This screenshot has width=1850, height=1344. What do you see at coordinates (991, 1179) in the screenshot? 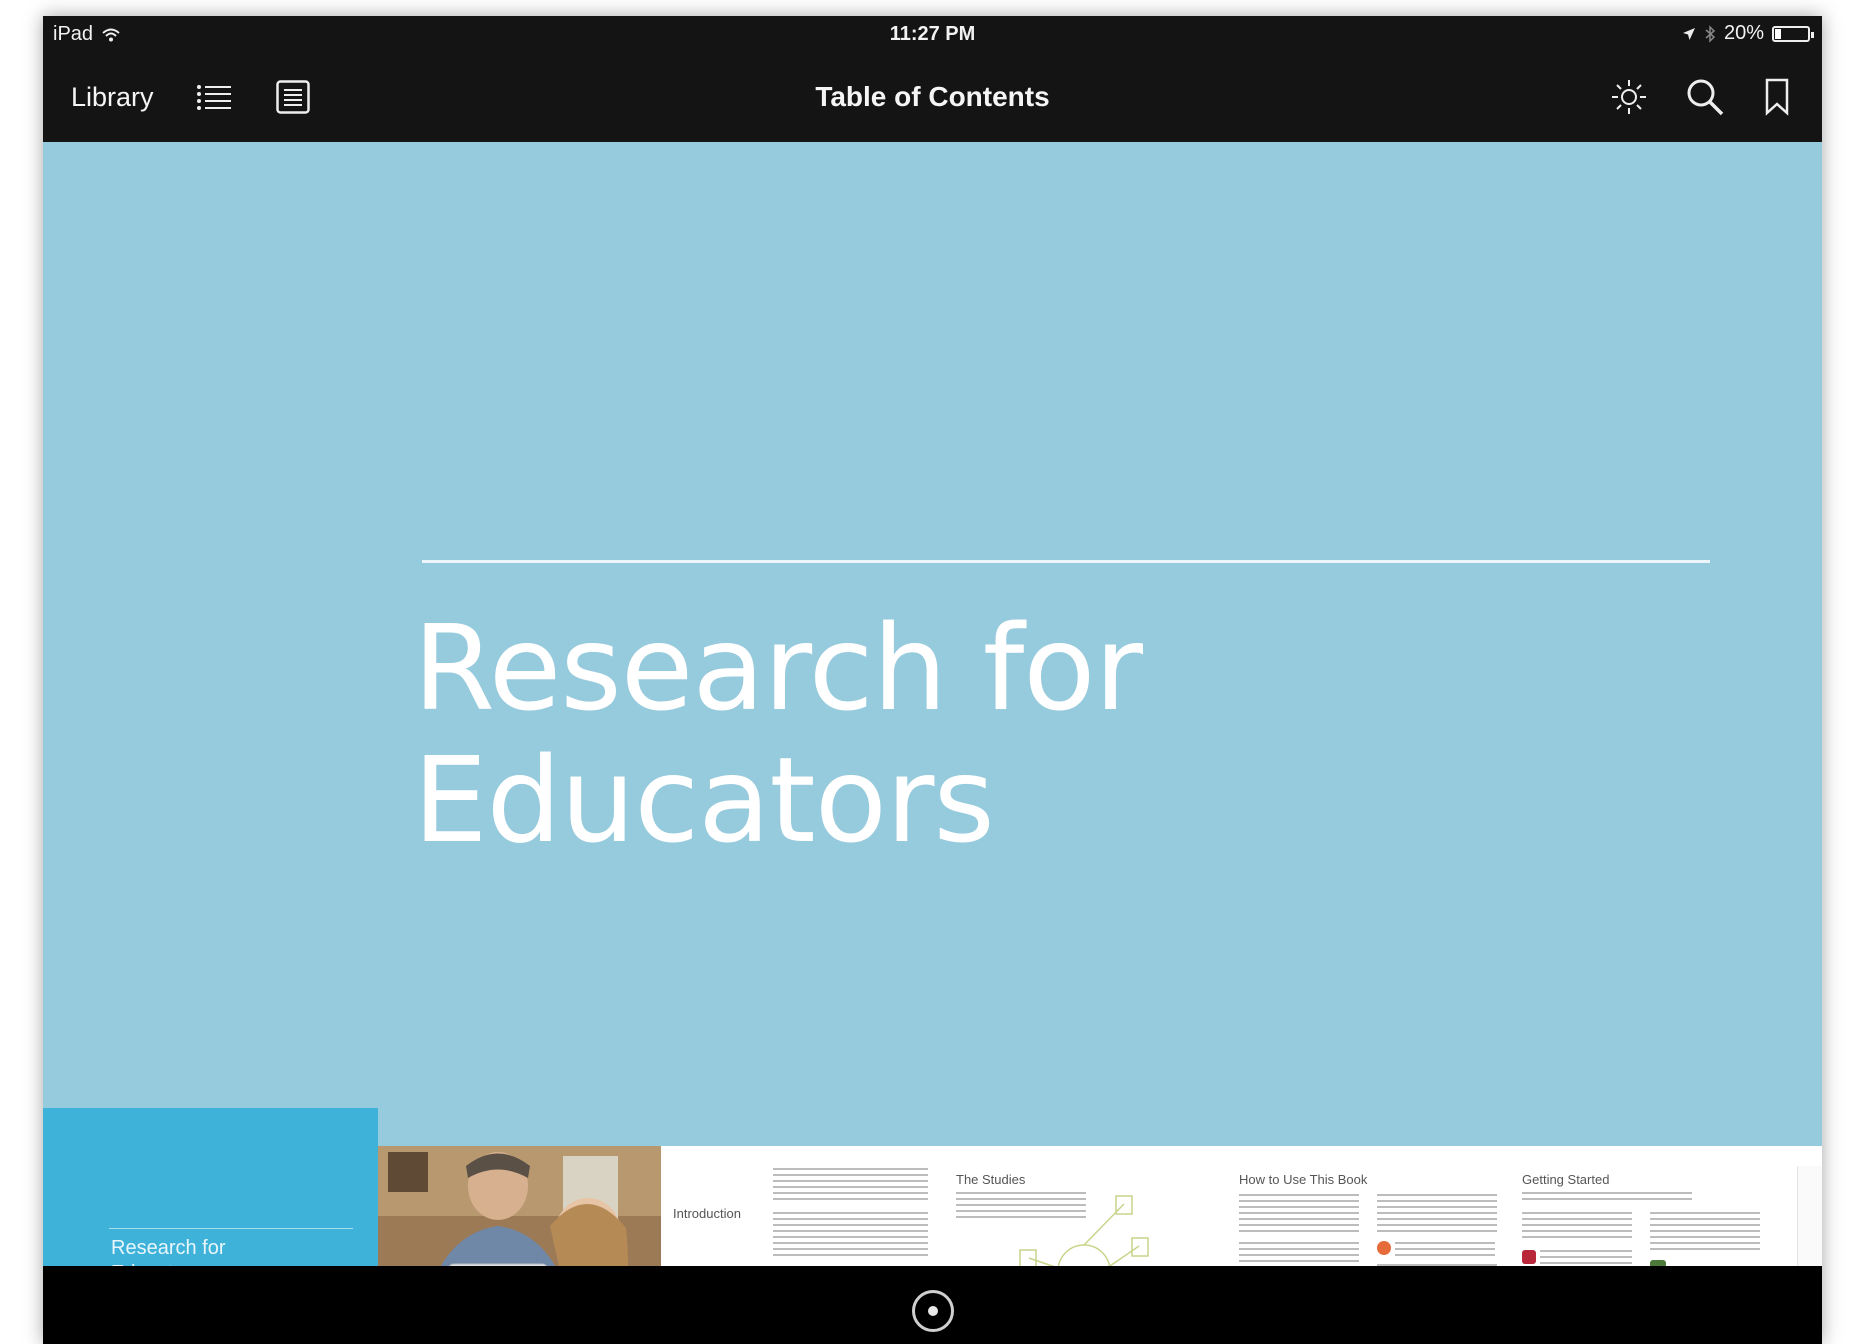
I see `thumbnail-title: The Studies` at bounding box center [991, 1179].